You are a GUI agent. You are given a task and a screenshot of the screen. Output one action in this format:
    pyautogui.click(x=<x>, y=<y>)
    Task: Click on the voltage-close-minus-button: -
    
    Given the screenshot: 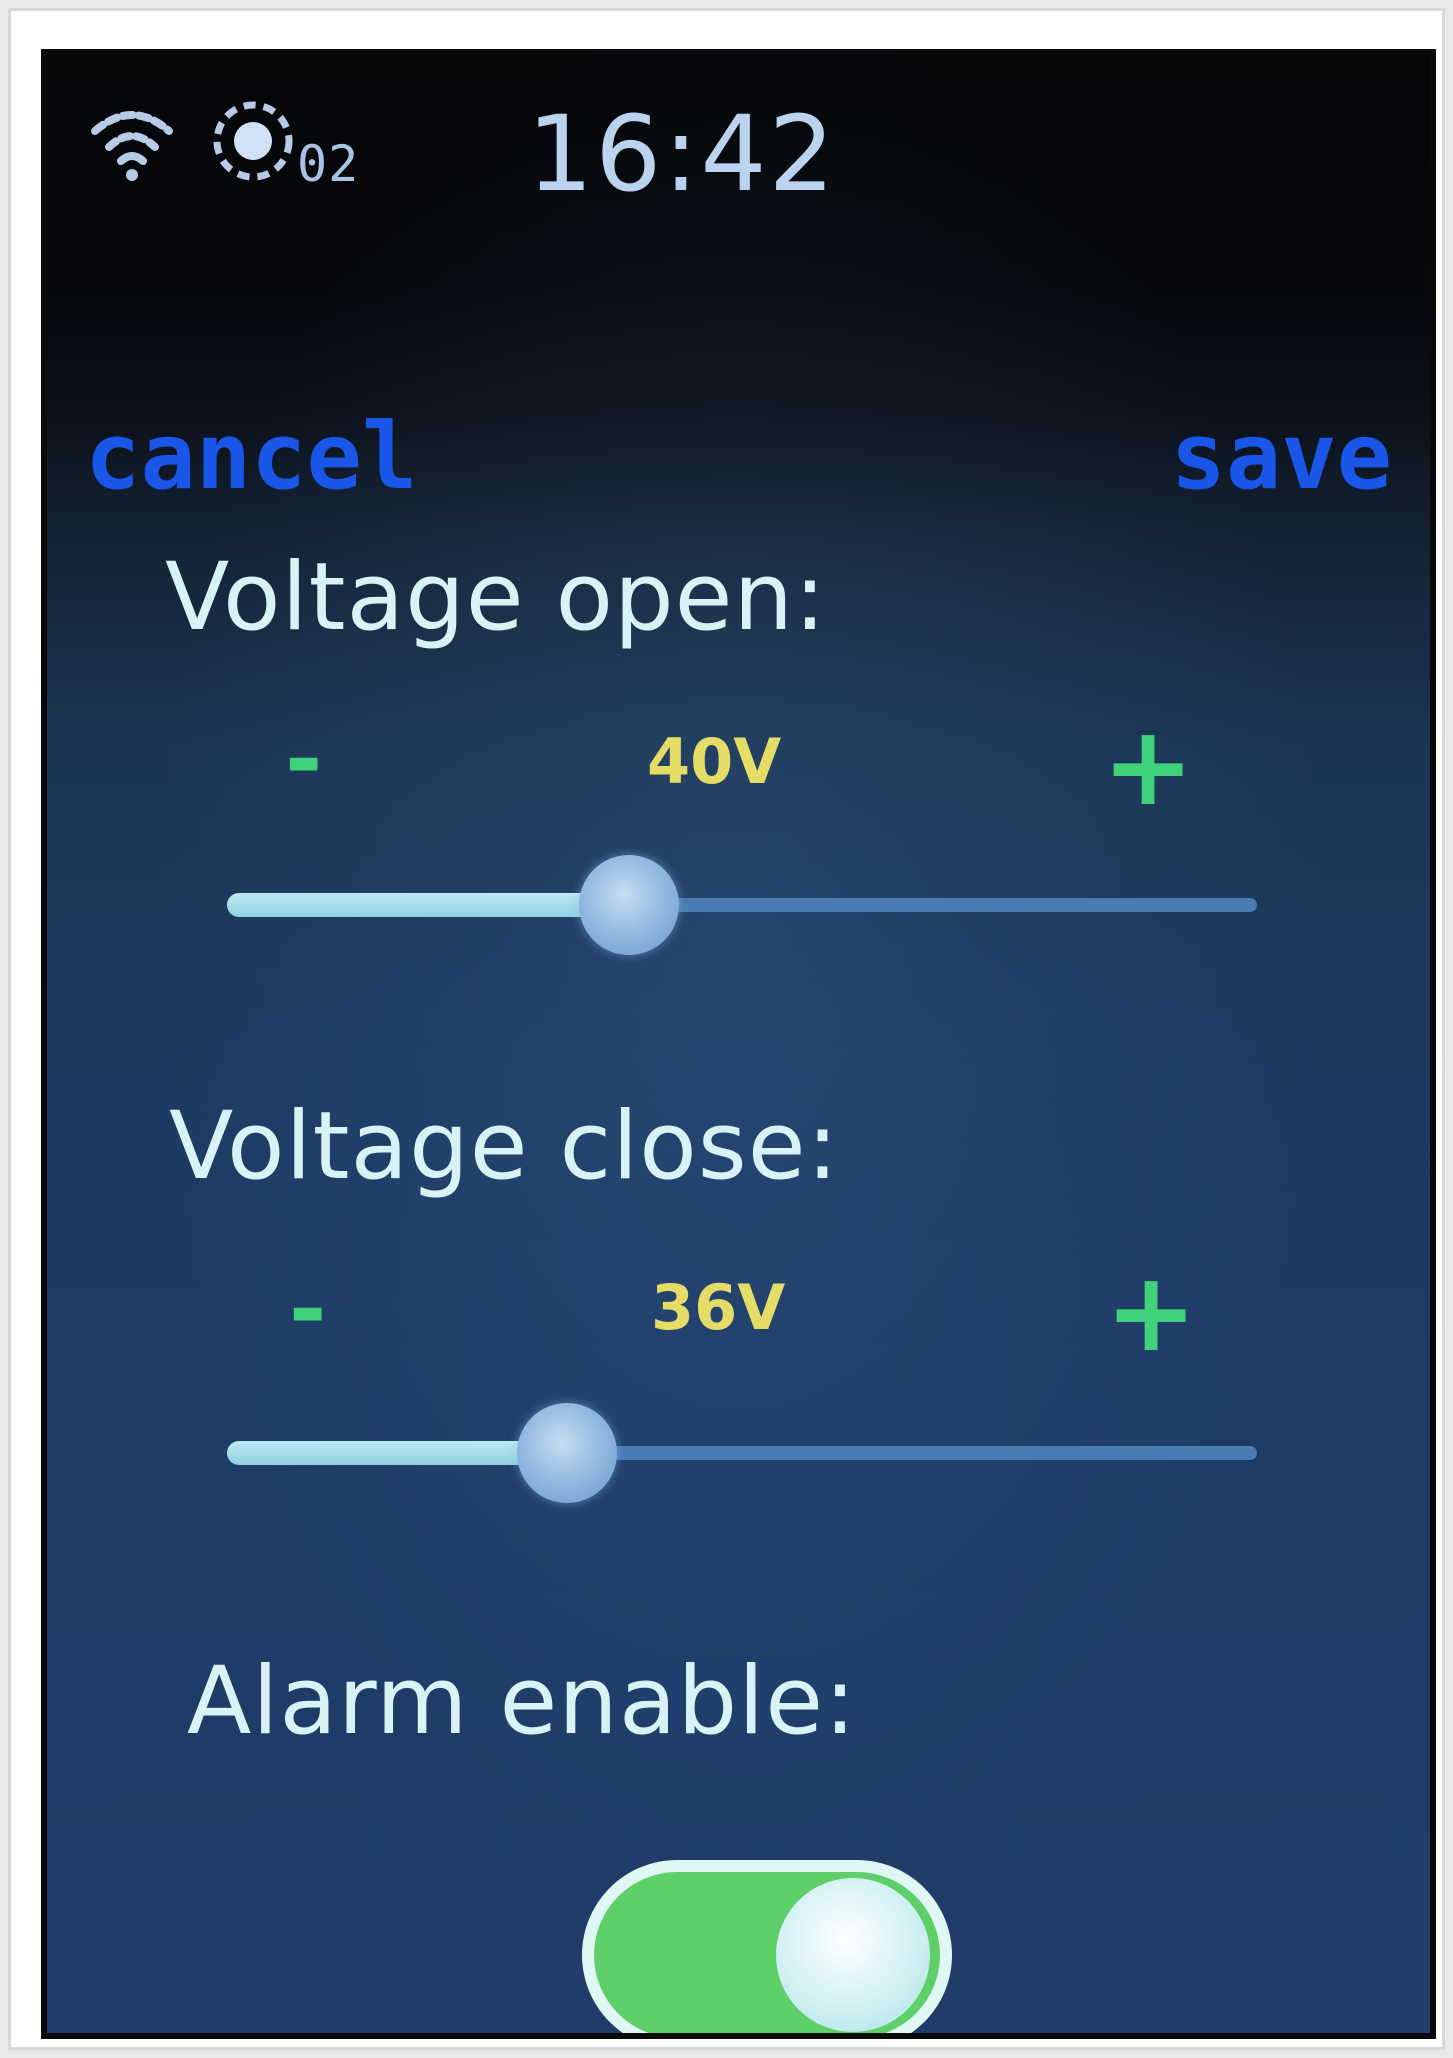 What is the action you would take?
    pyautogui.click(x=307, y=1310)
    